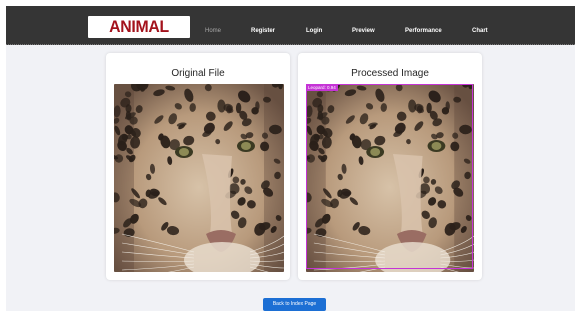 The width and height of the screenshot is (577, 311). Describe the element at coordinates (322, 87) in the screenshot. I see `detection-label: Leopard: 0.94` at that location.